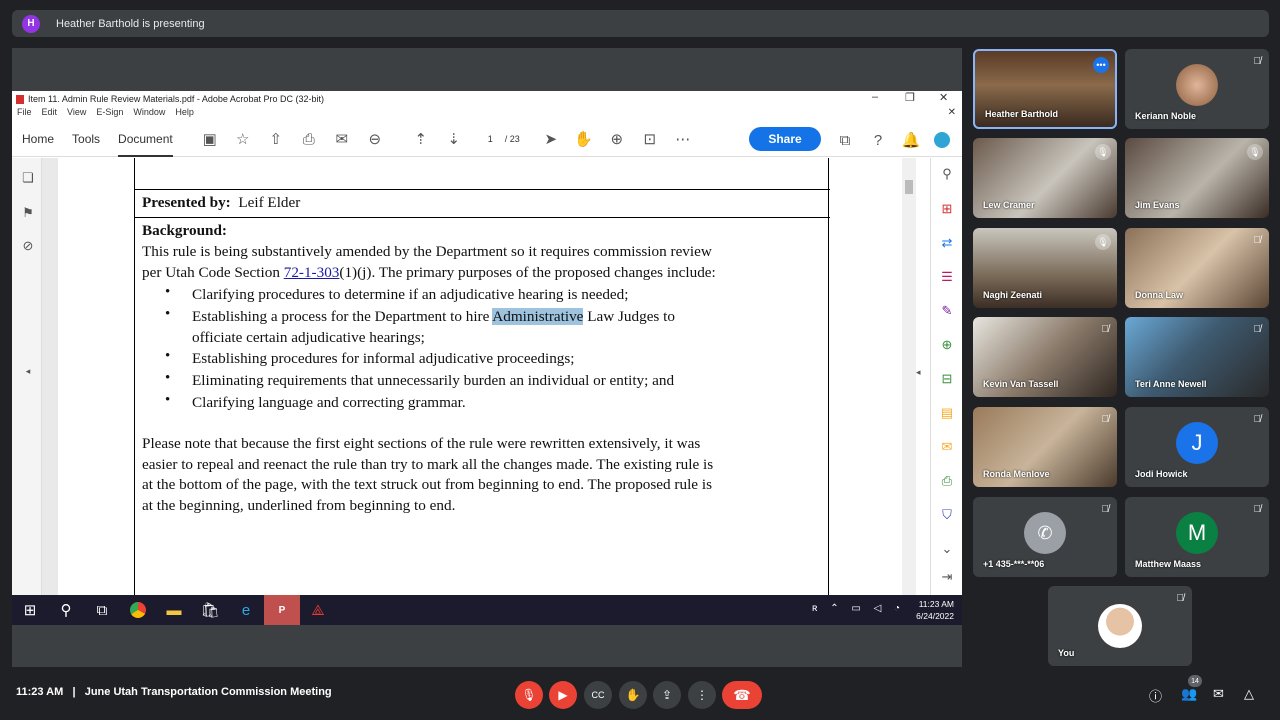  Describe the element at coordinates (1009, 205) in the screenshot. I see `participant-name: Lew Cramer` at that location.